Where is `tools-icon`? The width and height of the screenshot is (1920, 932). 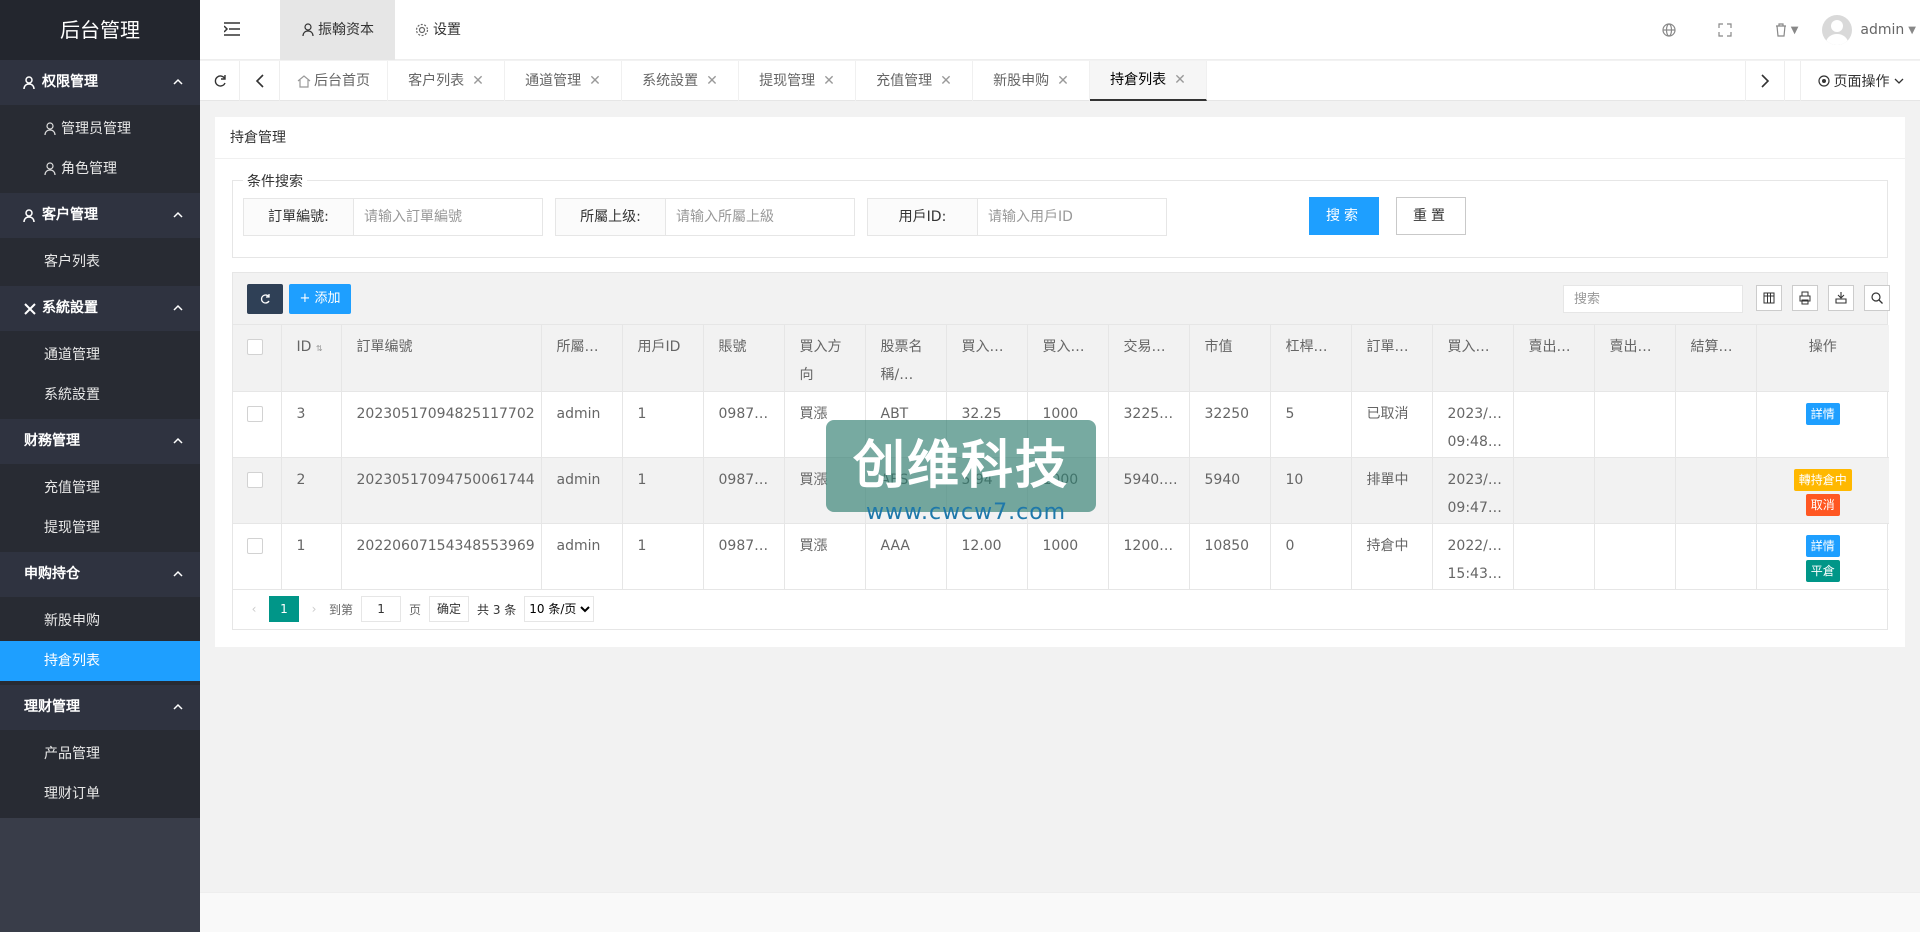
tools-icon is located at coordinates (30, 309).